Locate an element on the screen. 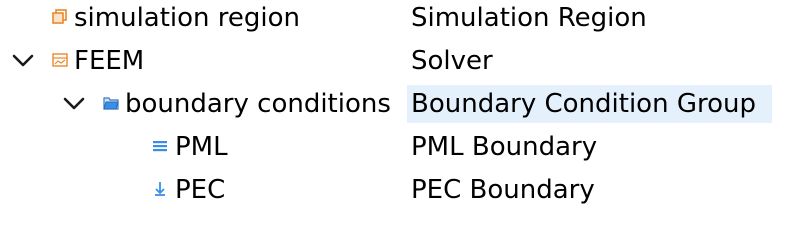 Image resolution: width=785 pixels, height=247 pixels. tree-row-type-cell: PML Boundary is located at coordinates (504, 147).